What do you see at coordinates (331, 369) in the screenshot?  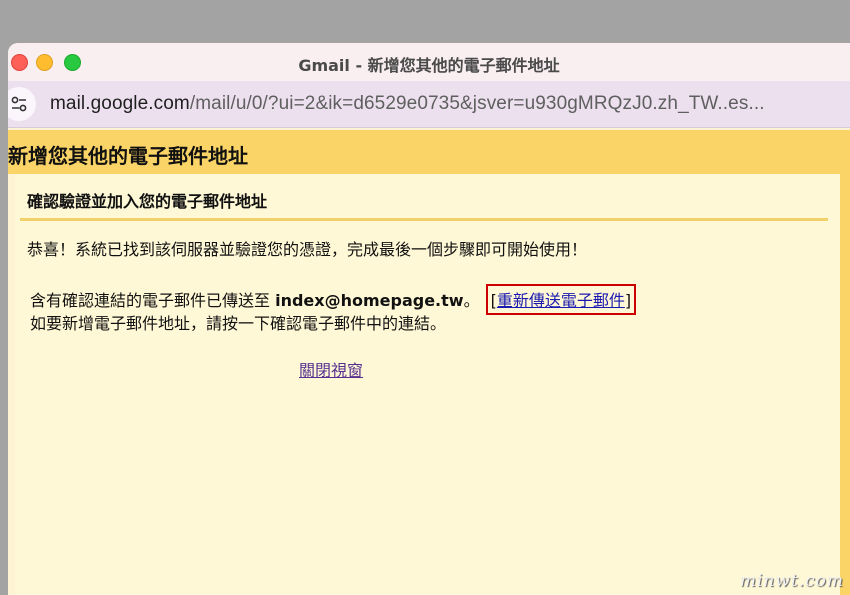 I see `close-window-link: 關閉視窗` at bounding box center [331, 369].